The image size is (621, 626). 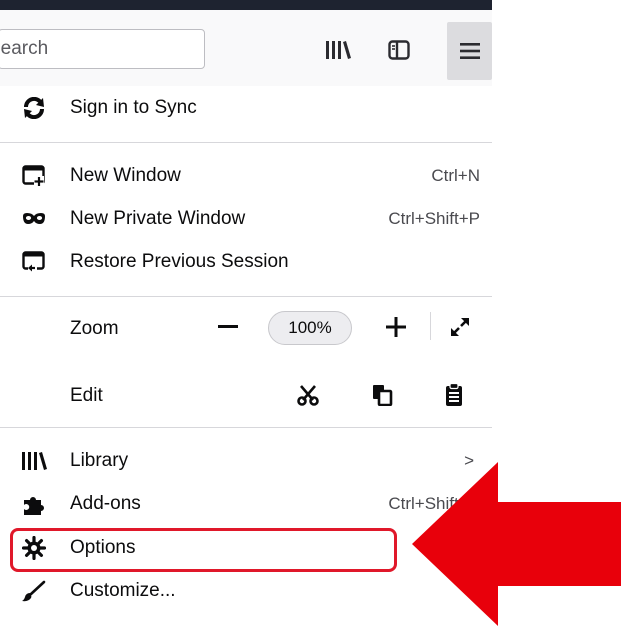 I want to click on zoom-reset-button: 100%, so click(x=310, y=328).